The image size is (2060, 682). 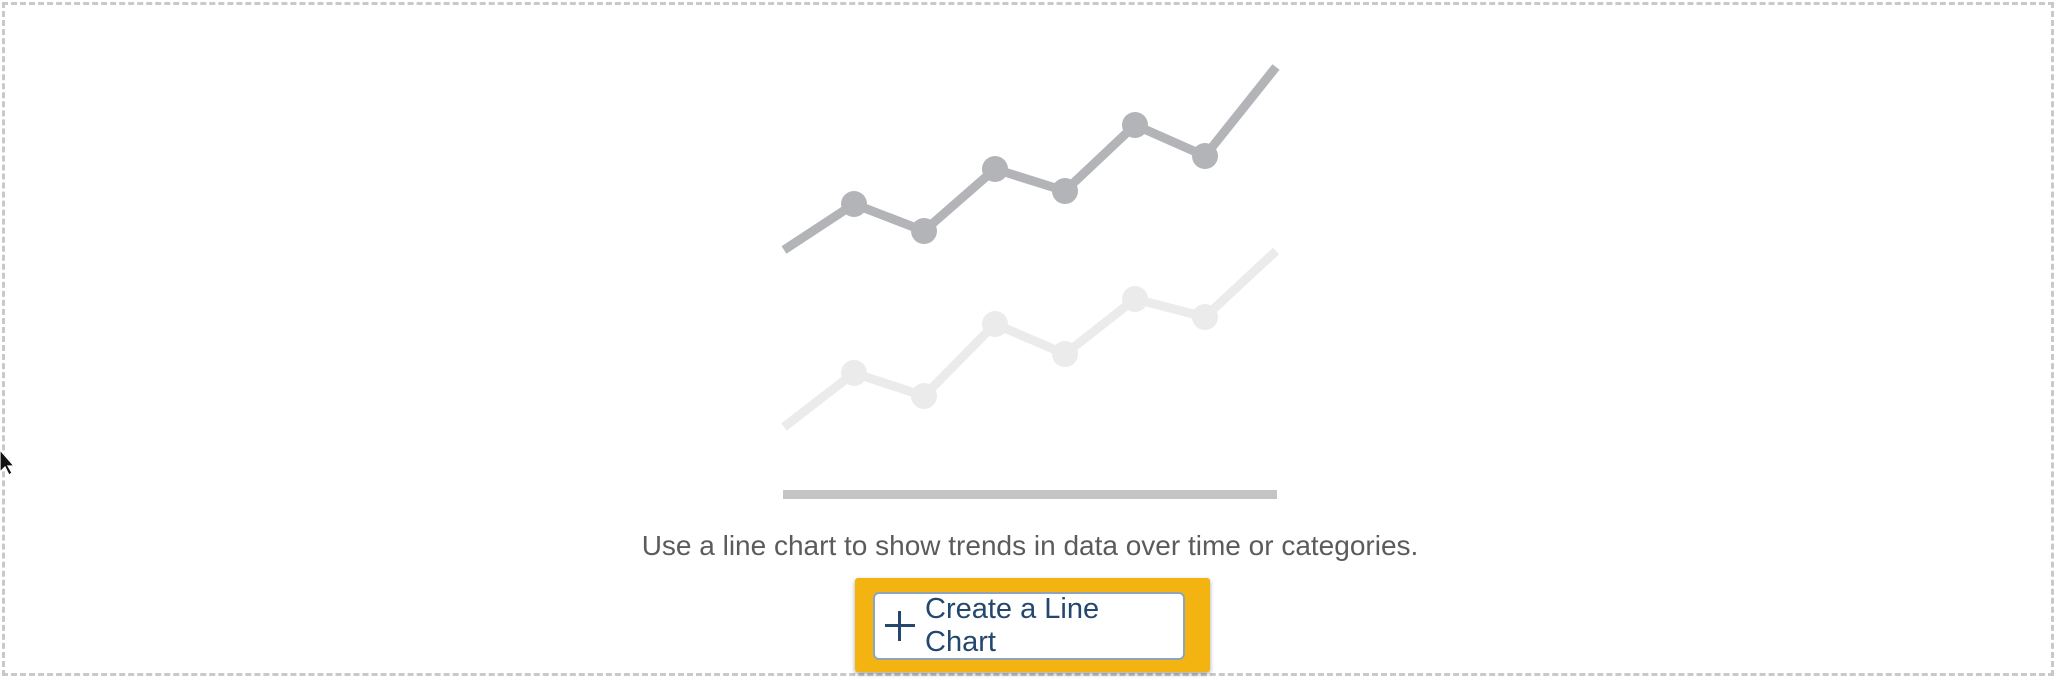 What do you see at coordinates (1030, 159) in the screenshot?
I see `illustration-line-primary` at bounding box center [1030, 159].